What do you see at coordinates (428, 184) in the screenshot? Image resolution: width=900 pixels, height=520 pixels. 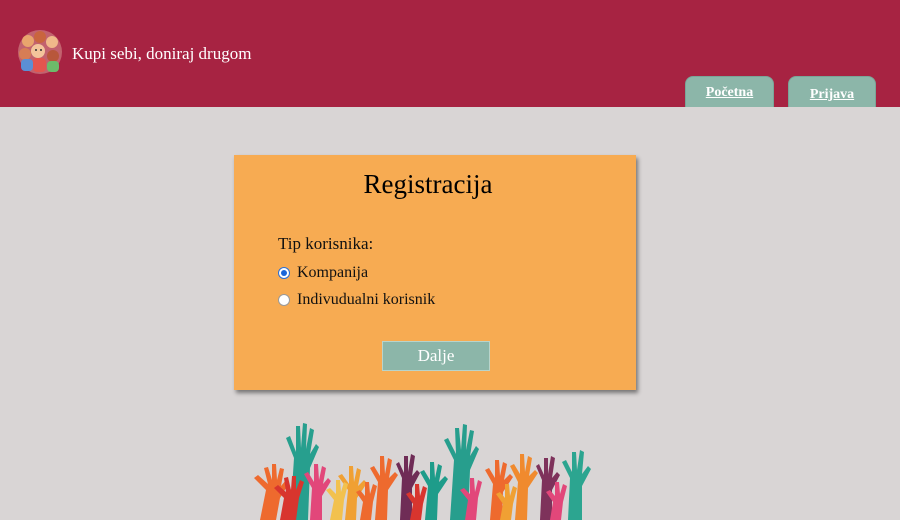 I see `page-title: Registracija` at bounding box center [428, 184].